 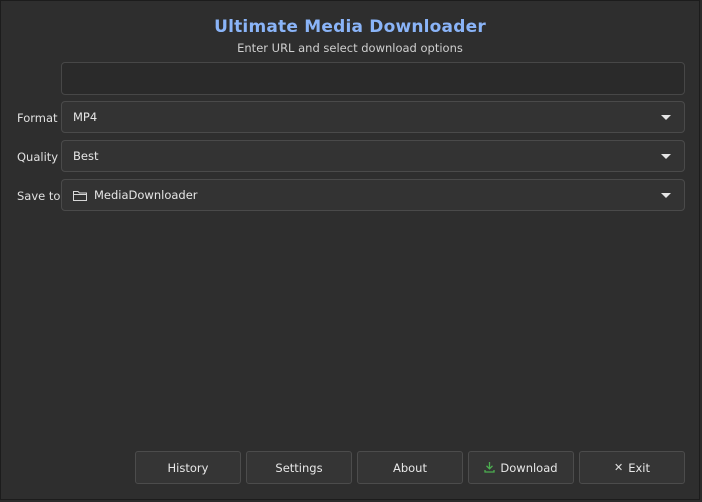 What do you see at coordinates (373, 117) in the screenshot?
I see `format-select: MP4` at bounding box center [373, 117].